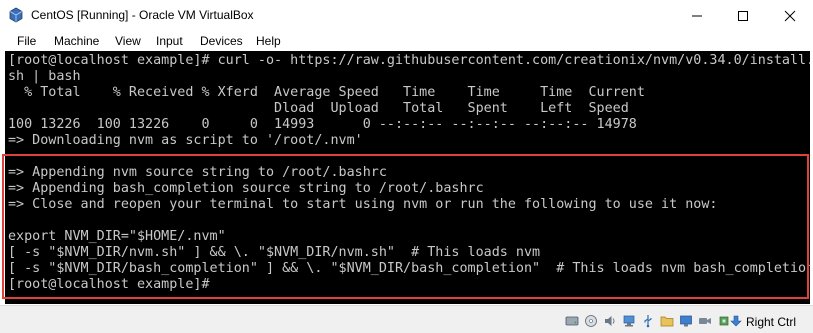 This screenshot has height=333, width=813. Describe the element at coordinates (109, 284) in the screenshot. I see `terminal-prompt: [root@localhost example]#` at that location.